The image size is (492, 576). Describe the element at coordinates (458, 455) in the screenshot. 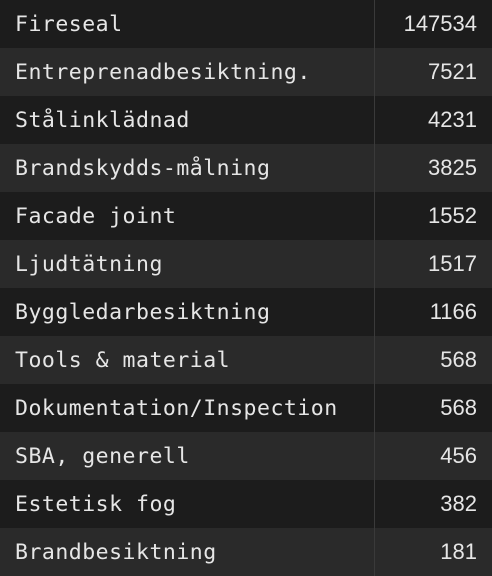

I see `row-count-cell: 456` at that location.